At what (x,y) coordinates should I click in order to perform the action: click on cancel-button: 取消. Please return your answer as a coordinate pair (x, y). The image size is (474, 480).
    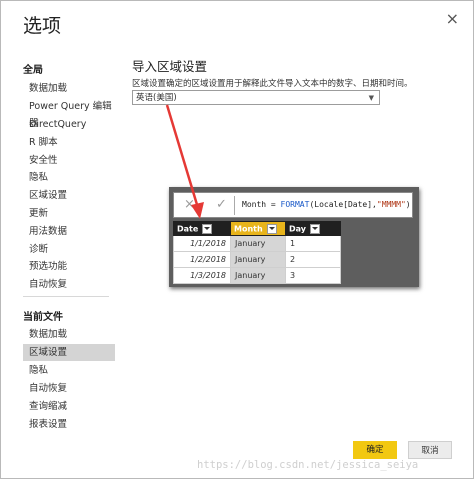
    Looking at the image, I should click on (430, 450).